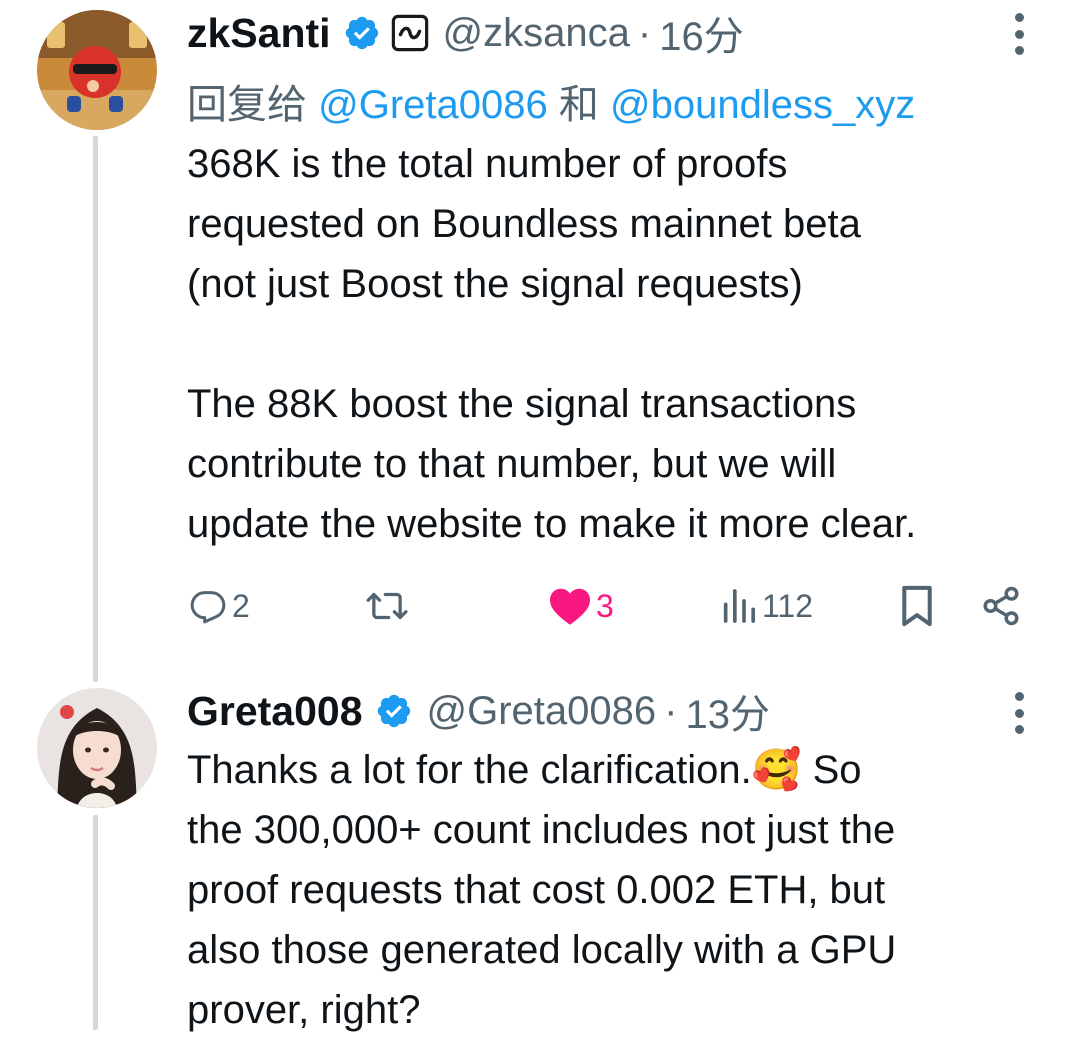 The width and height of the screenshot is (1080, 1040). I want to click on timestamp: 16分, so click(701, 33).